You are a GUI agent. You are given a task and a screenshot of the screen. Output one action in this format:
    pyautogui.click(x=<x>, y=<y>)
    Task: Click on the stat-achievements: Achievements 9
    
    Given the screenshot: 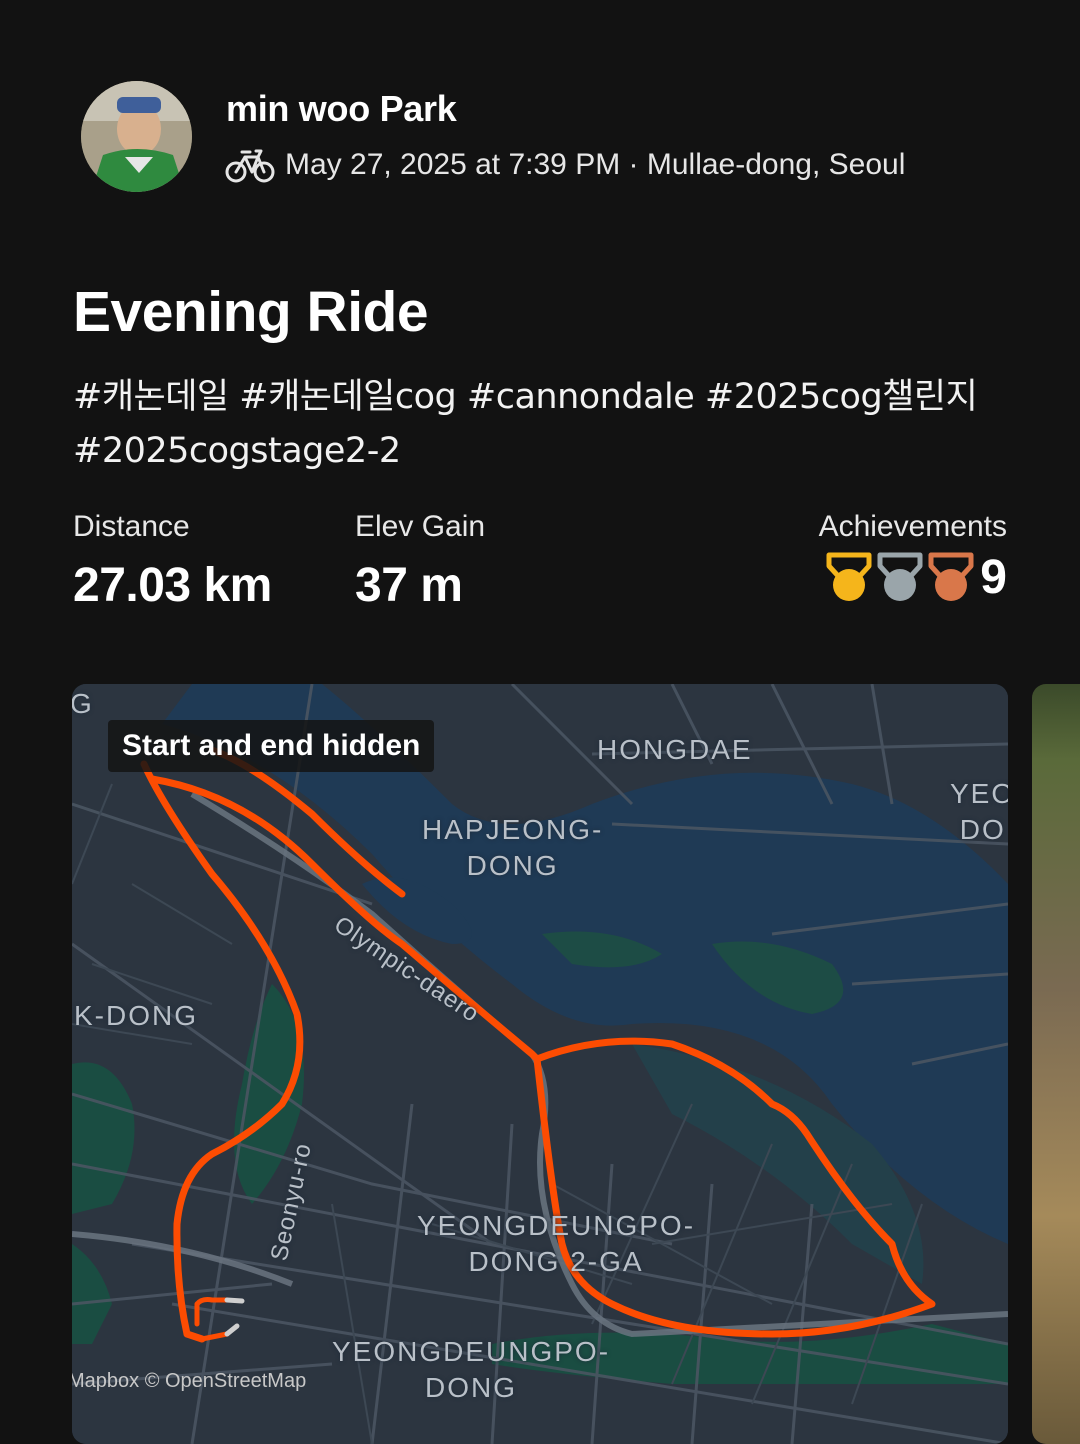 What is the action you would take?
    pyautogui.click(x=913, y=557)
    